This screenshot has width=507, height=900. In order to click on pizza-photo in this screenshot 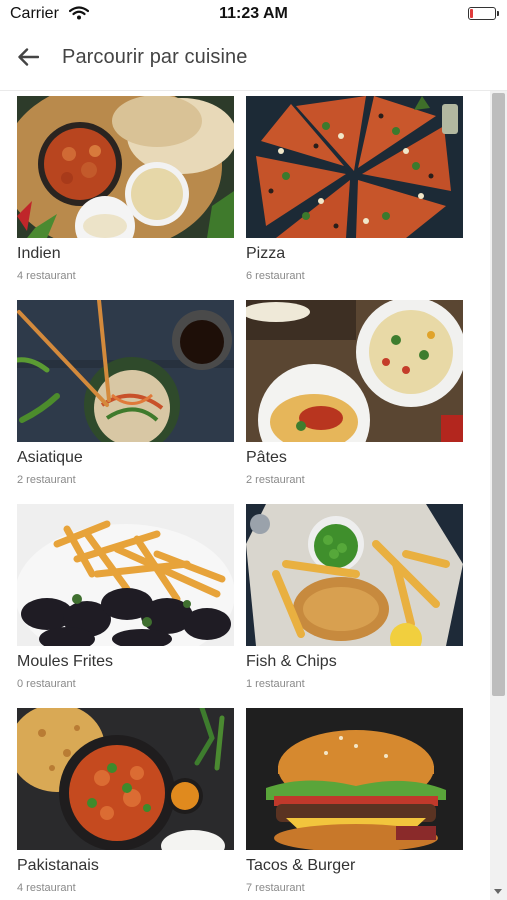, I will do `click(354, 167)`.